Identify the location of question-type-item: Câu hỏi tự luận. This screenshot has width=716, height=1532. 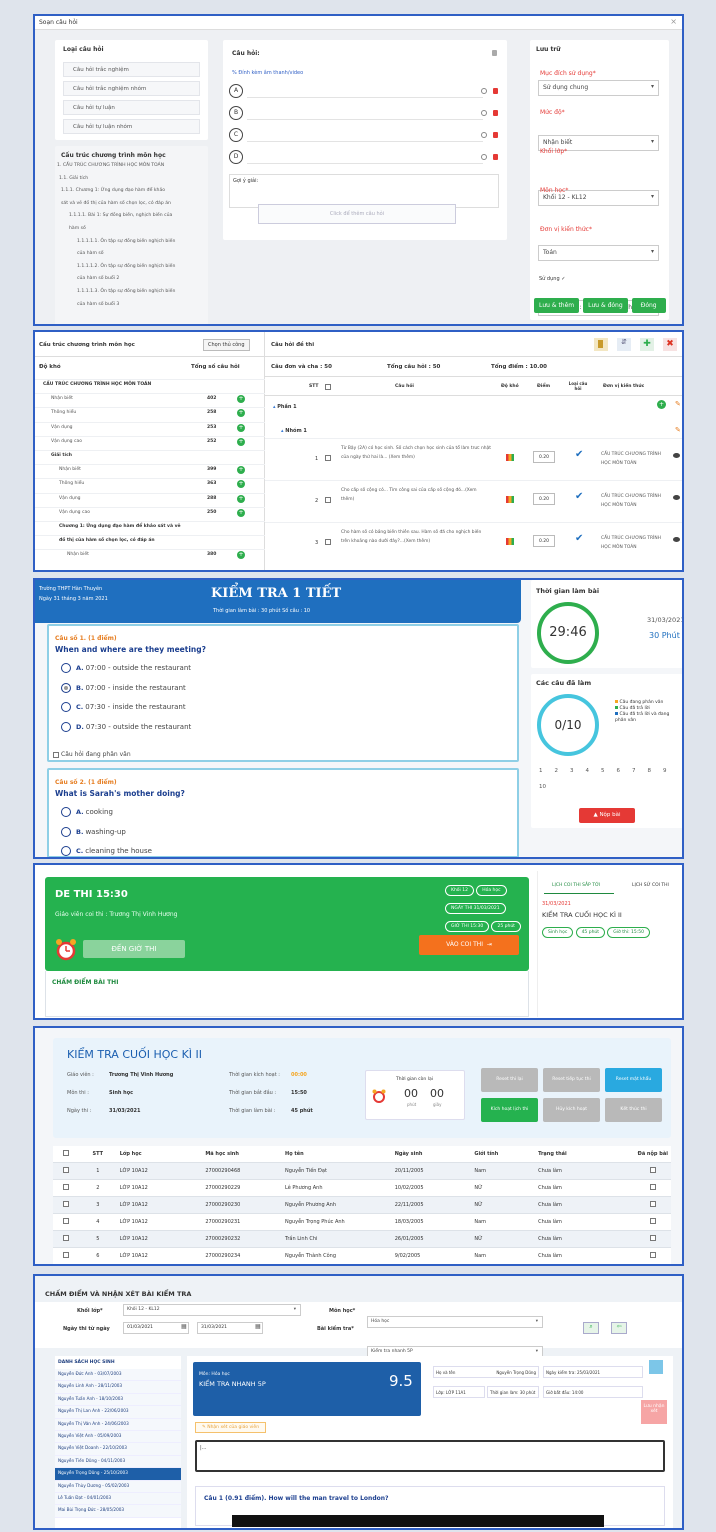
(131, 107).